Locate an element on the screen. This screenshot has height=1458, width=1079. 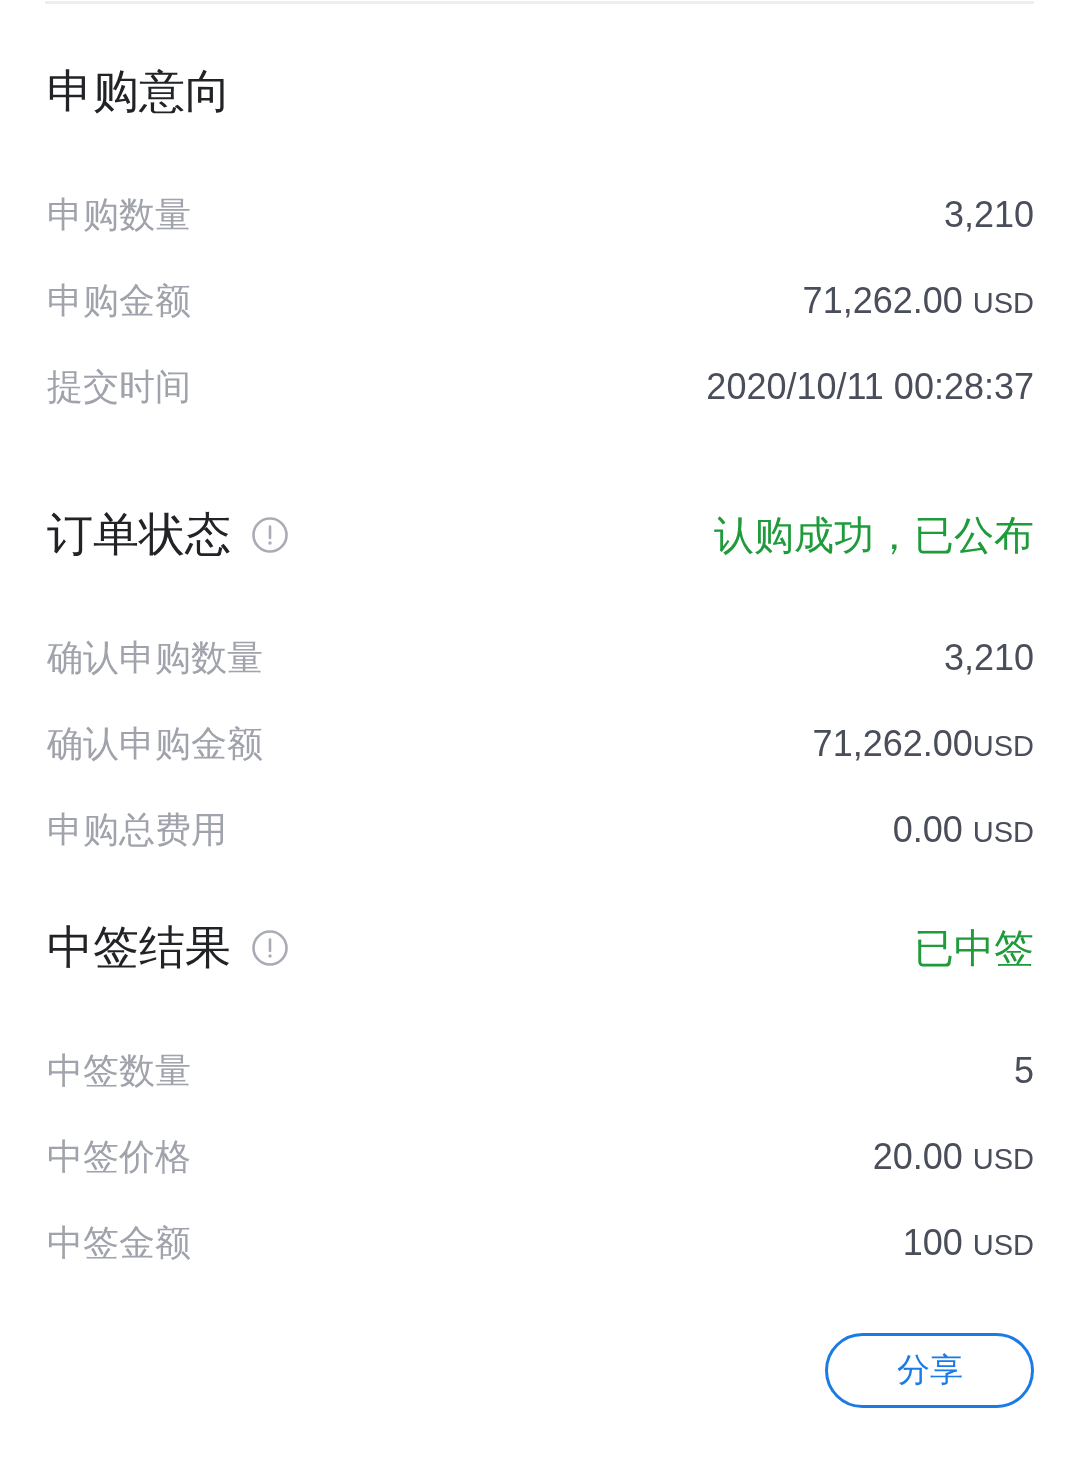
section-title: 订单状态 is located at coordinates (138, 535).